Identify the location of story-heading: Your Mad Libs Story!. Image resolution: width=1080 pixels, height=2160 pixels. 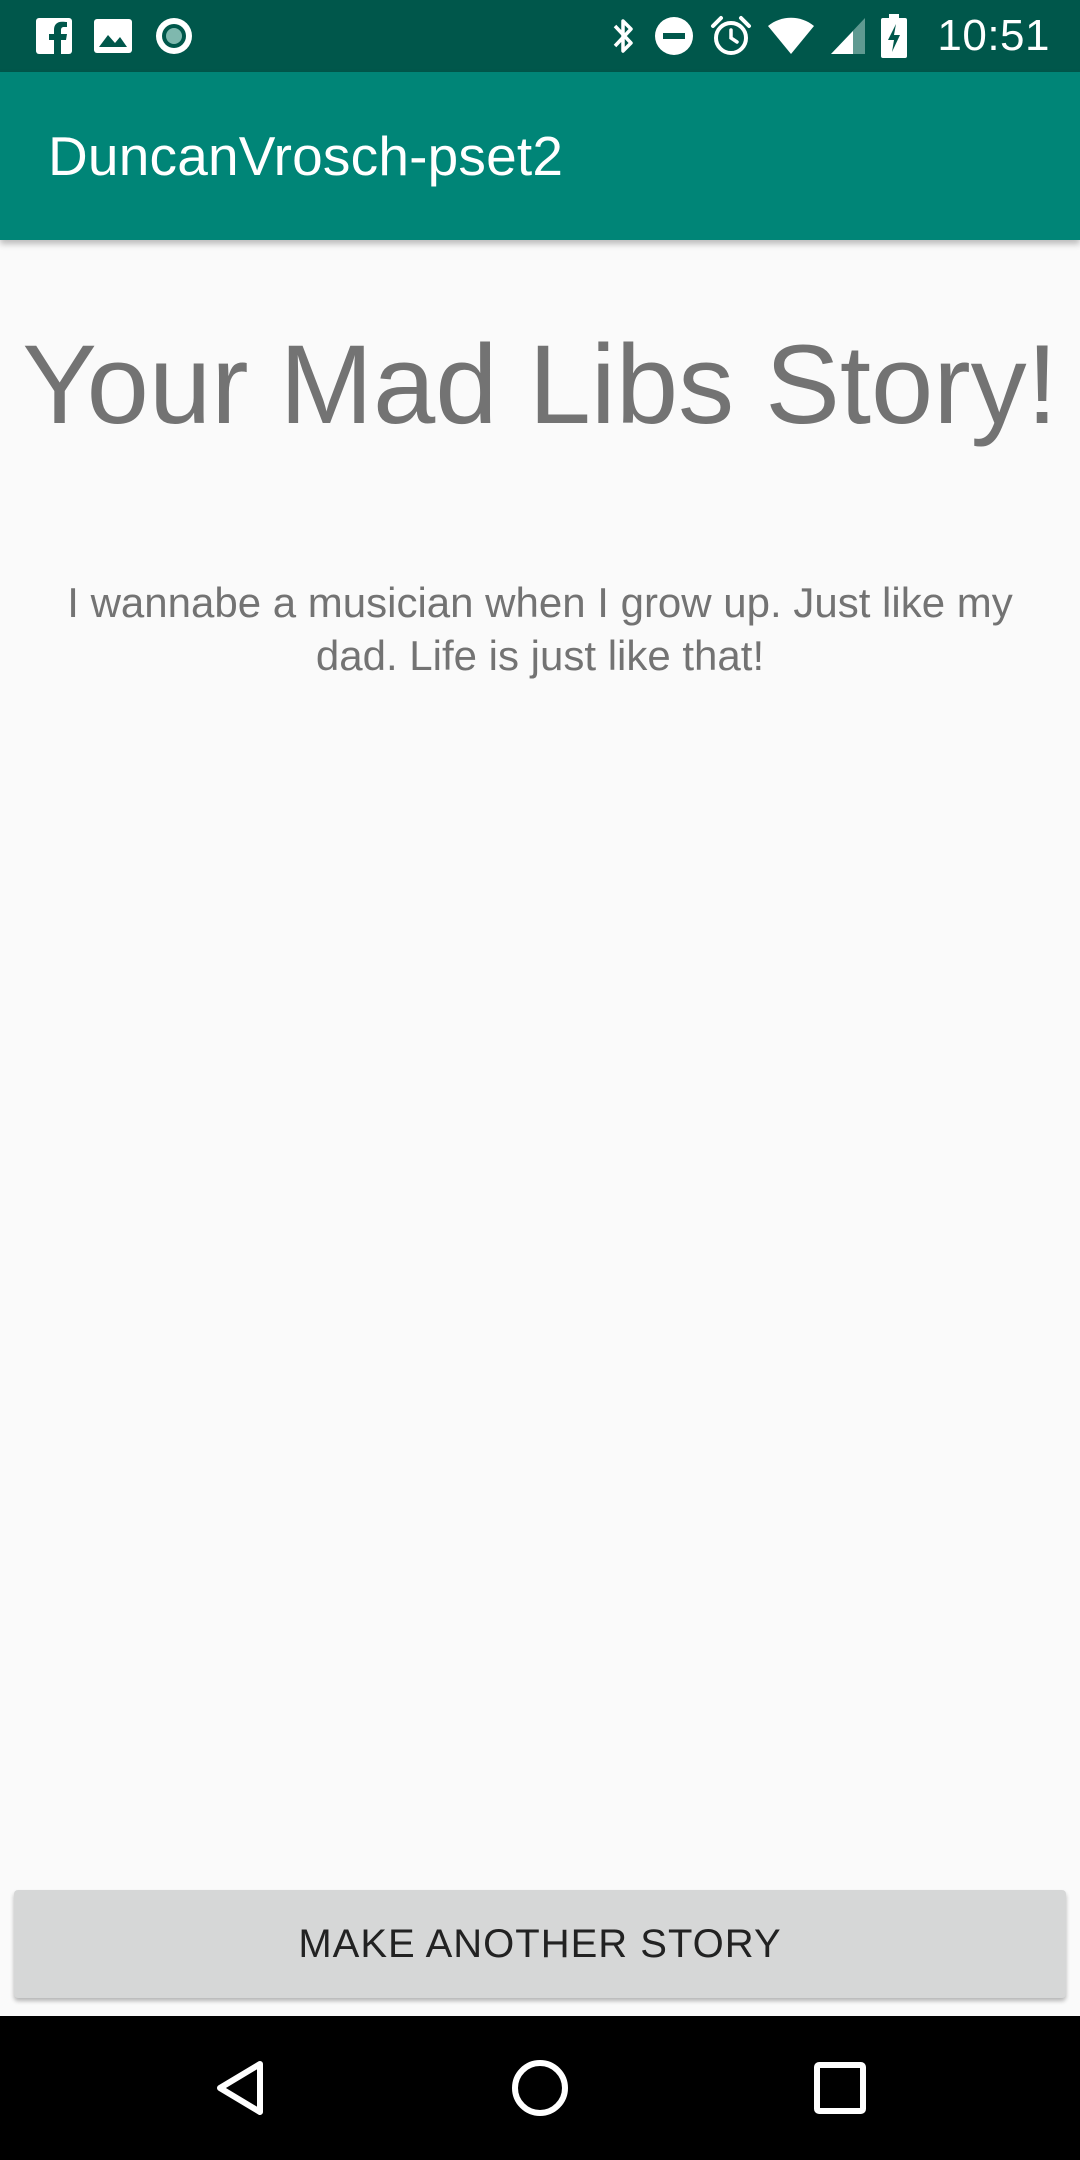
(540, 384).